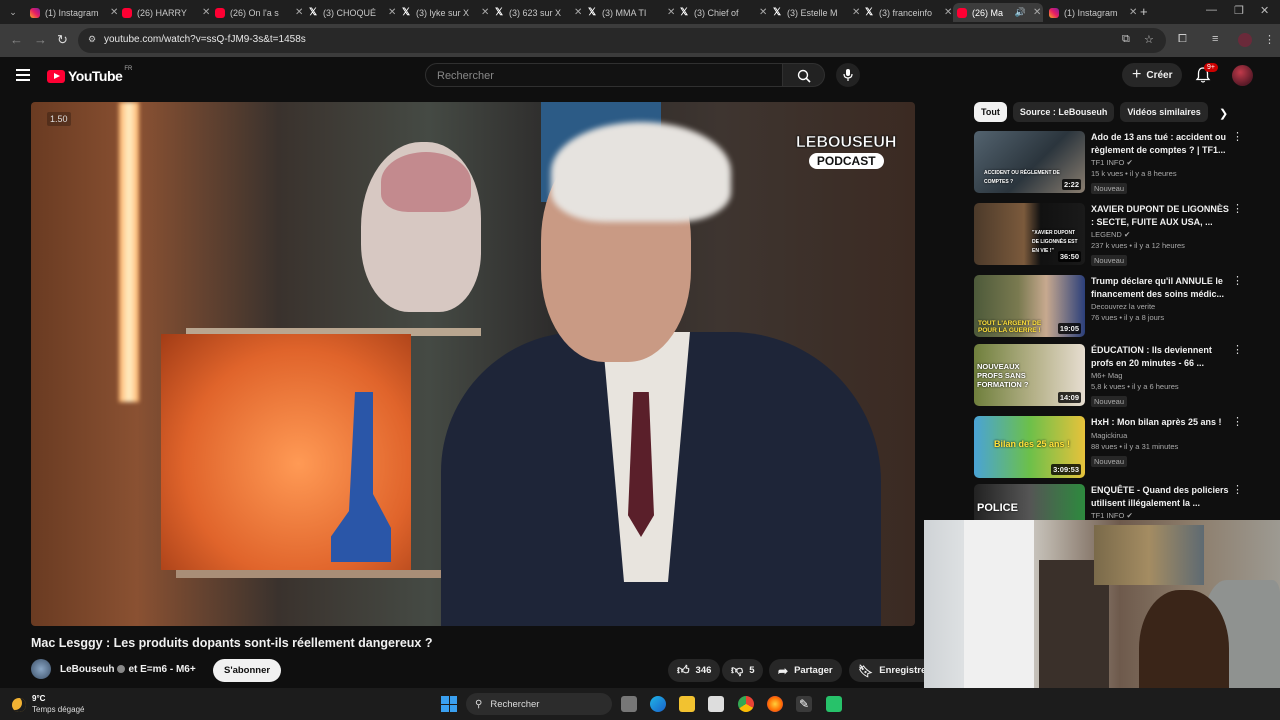 The image size is (1280, 720). Describe the element at coordinates (694, 670) in the screenshot. I see `like-button: 👍︎ 346` at that location.